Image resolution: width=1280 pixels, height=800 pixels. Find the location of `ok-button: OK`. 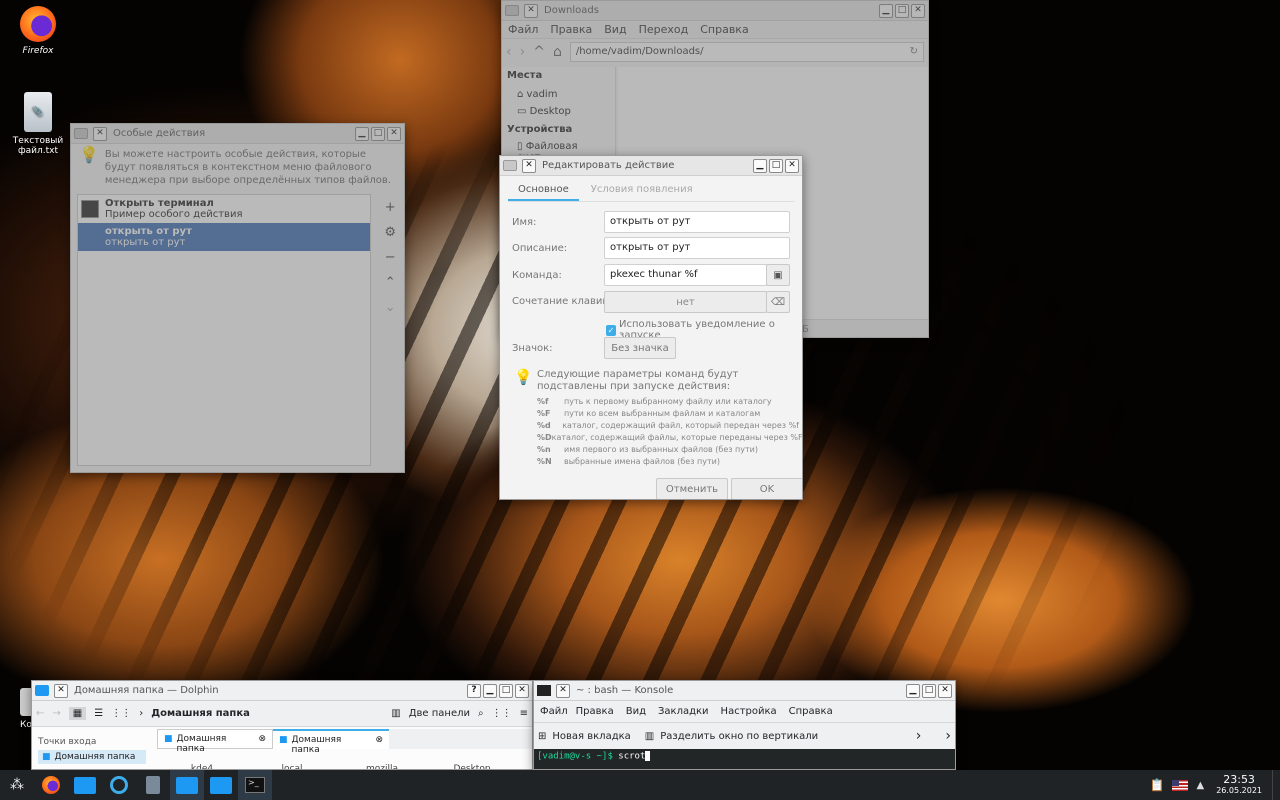

ok-button: OK is located at coordinates (766, 488).